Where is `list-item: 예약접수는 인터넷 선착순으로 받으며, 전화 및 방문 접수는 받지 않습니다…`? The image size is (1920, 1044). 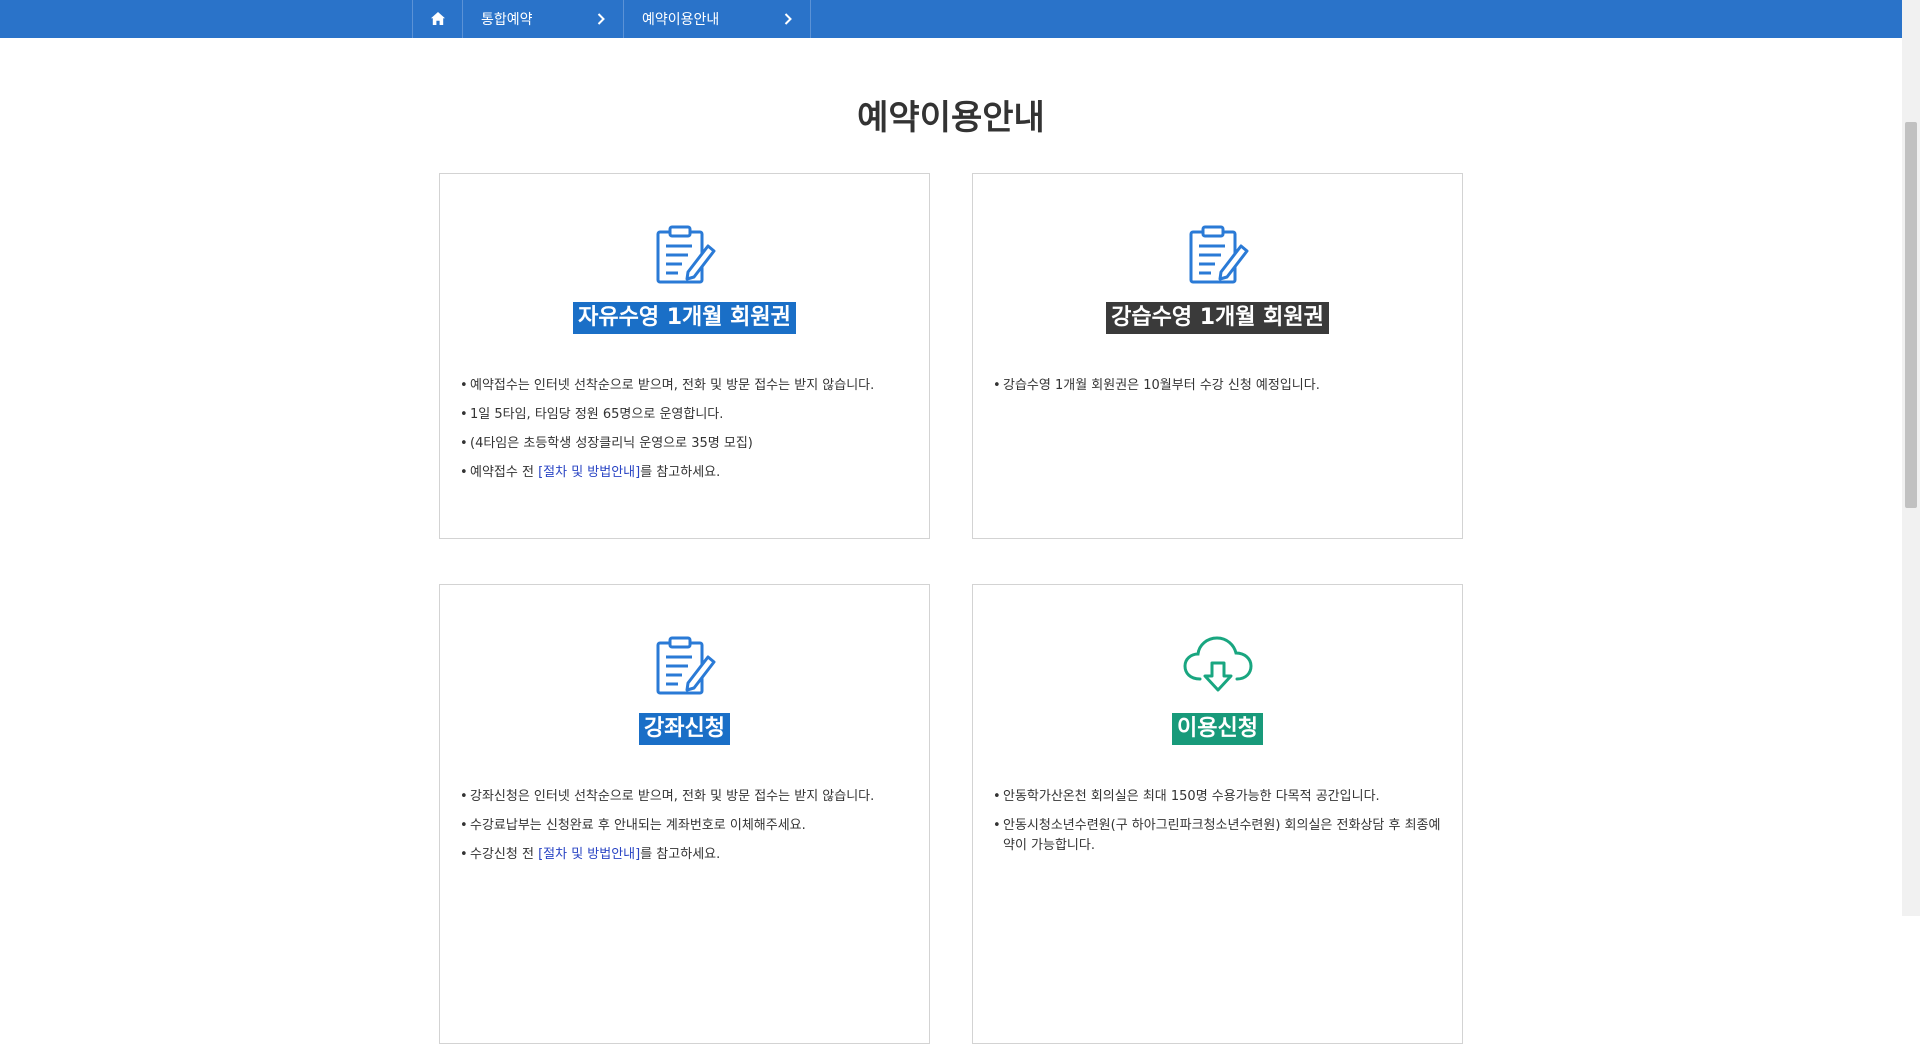
list-item: 예약접수는 인터넷 선착순으로 받으며, 전화 및 방문 접수는 받지 않습니다… is located at coordinates (684, 386).